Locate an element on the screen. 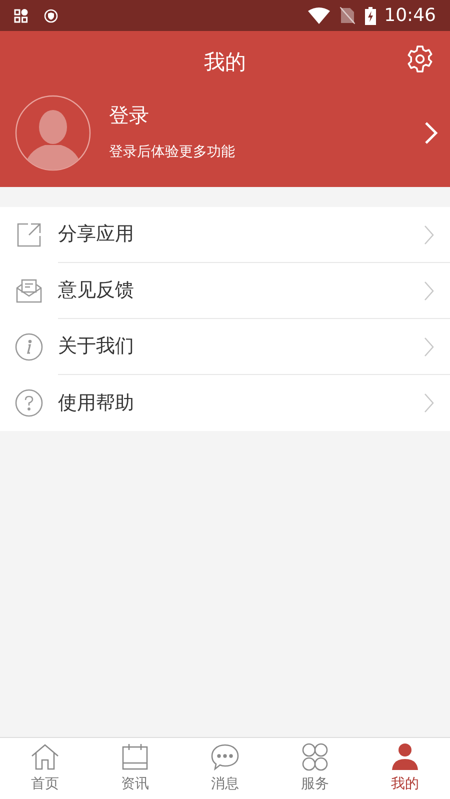 The width and height of the screenshot is (450, 799). envelope-icon is located at coordinates (29, 291).